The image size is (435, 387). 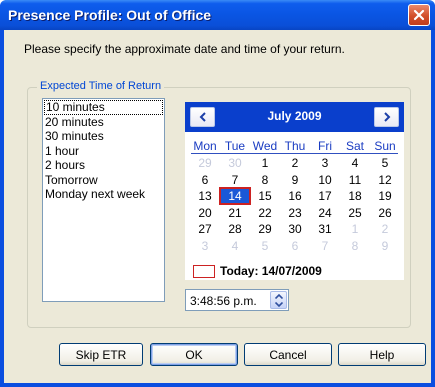 I want to click on weekday-divider, so click(x=294, y=153).